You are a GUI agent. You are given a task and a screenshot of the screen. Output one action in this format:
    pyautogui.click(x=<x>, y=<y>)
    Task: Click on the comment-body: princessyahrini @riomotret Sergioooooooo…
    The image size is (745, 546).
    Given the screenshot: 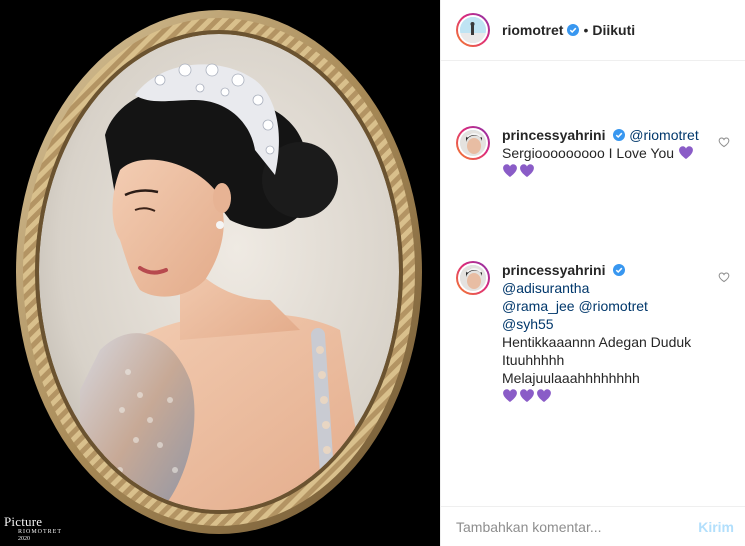 What is the action you would take?
    pyautogui.click(x=602, y=153)
    